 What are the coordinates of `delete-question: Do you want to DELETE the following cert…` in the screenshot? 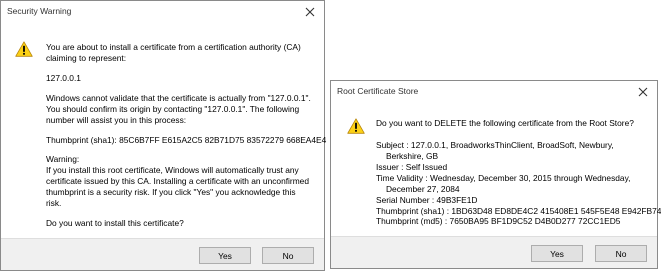 It's located at (505, 123).